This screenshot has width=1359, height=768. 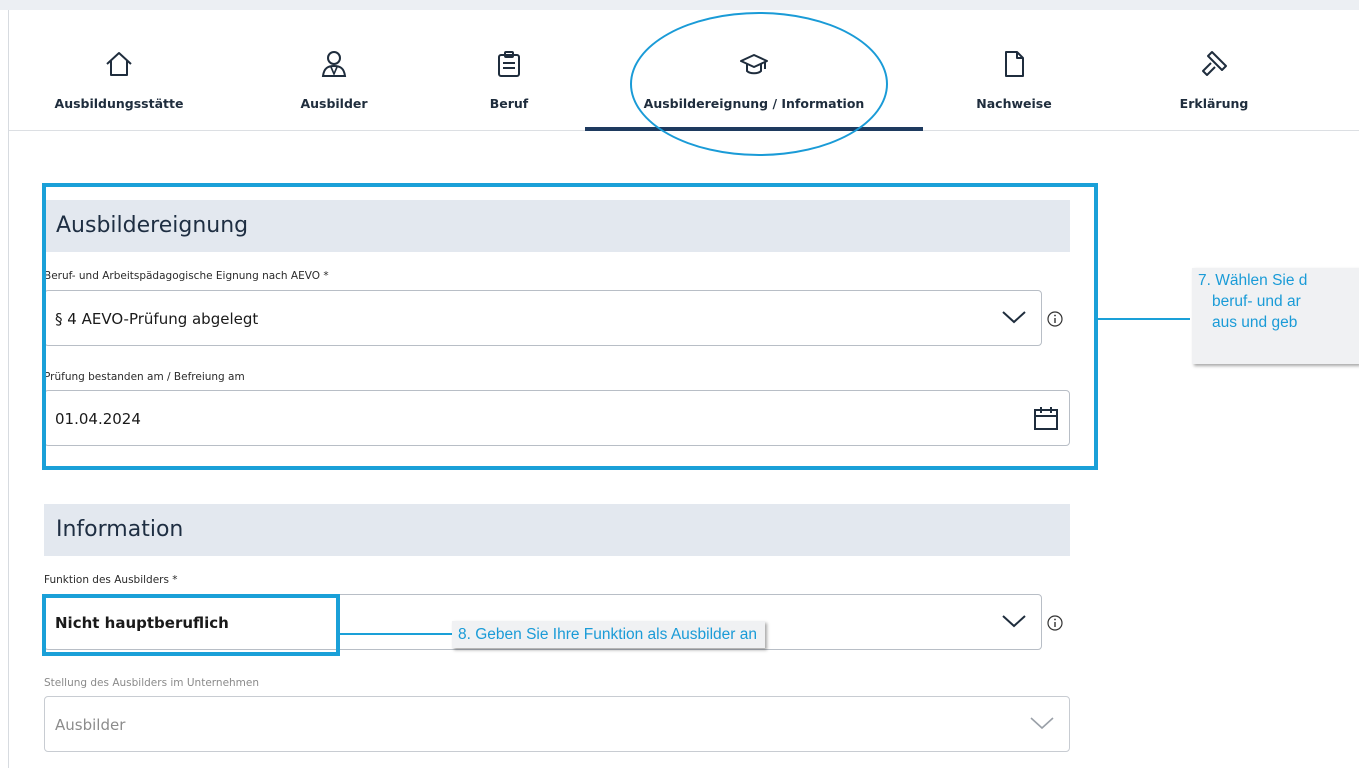 What do you see at coordinates (1255, 322) in the screenshot?
I see `callout-text: aus und geb` at bounding box center [1255, 322].